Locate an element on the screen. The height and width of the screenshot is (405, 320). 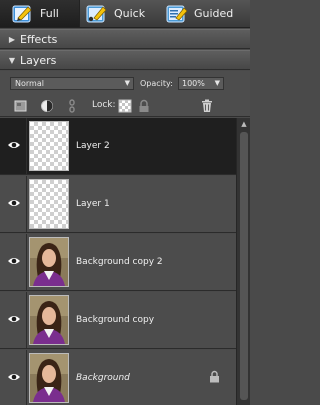
scrollbar-thumb is located at coordinates (244, 266).